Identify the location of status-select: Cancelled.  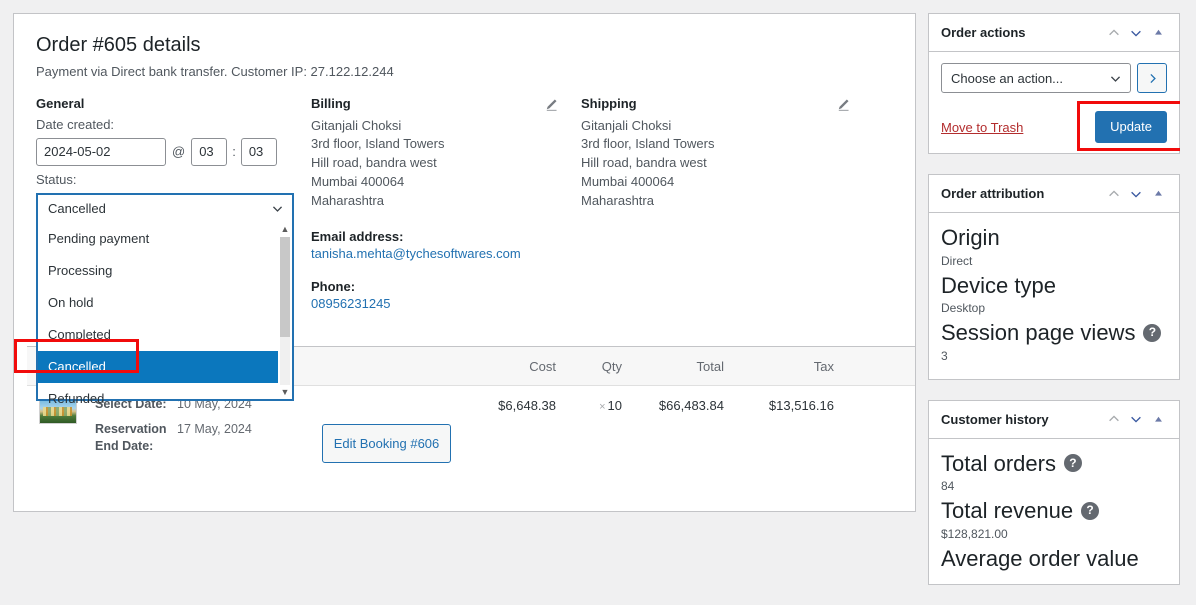
(165, 207).